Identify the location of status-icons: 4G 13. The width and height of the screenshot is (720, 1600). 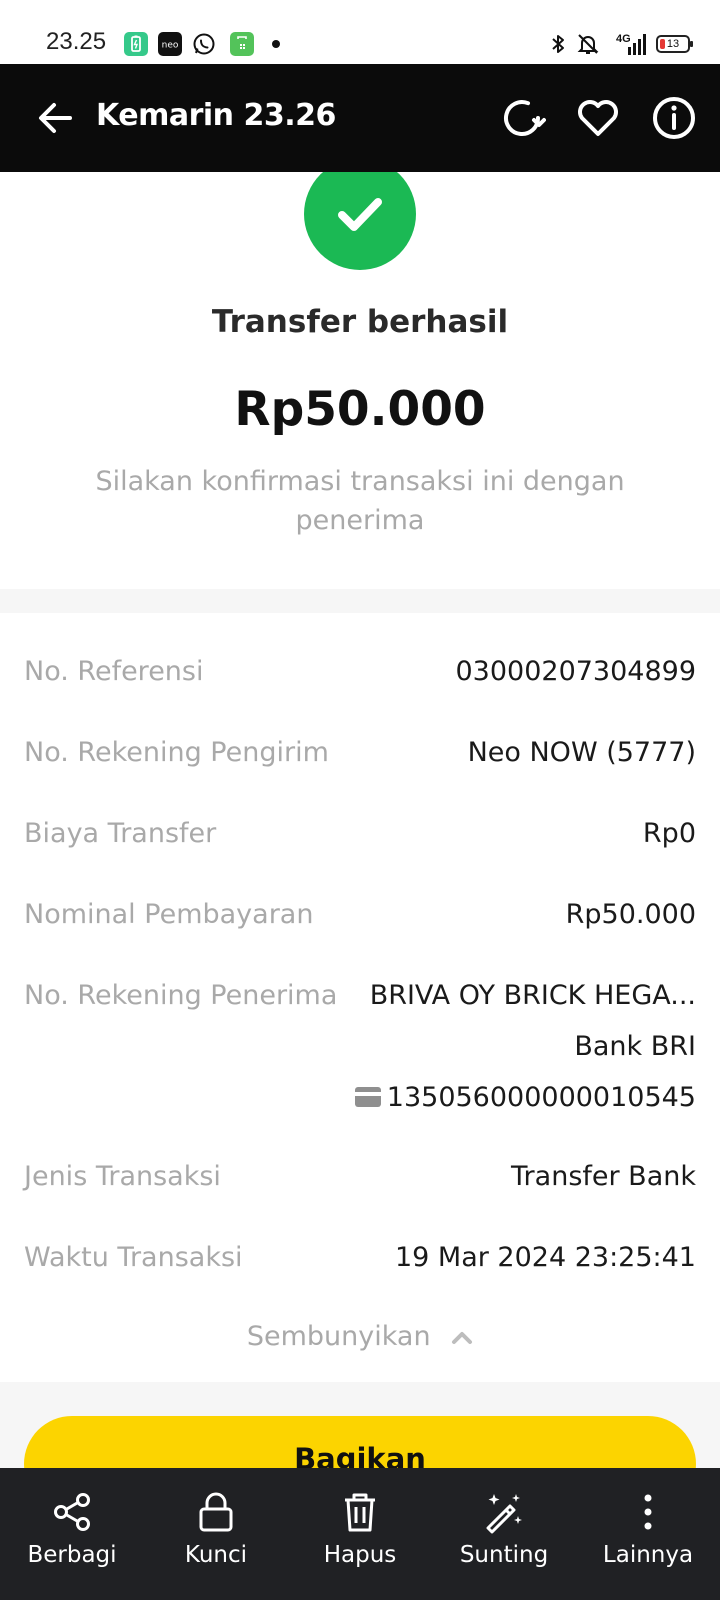
(620, 44).